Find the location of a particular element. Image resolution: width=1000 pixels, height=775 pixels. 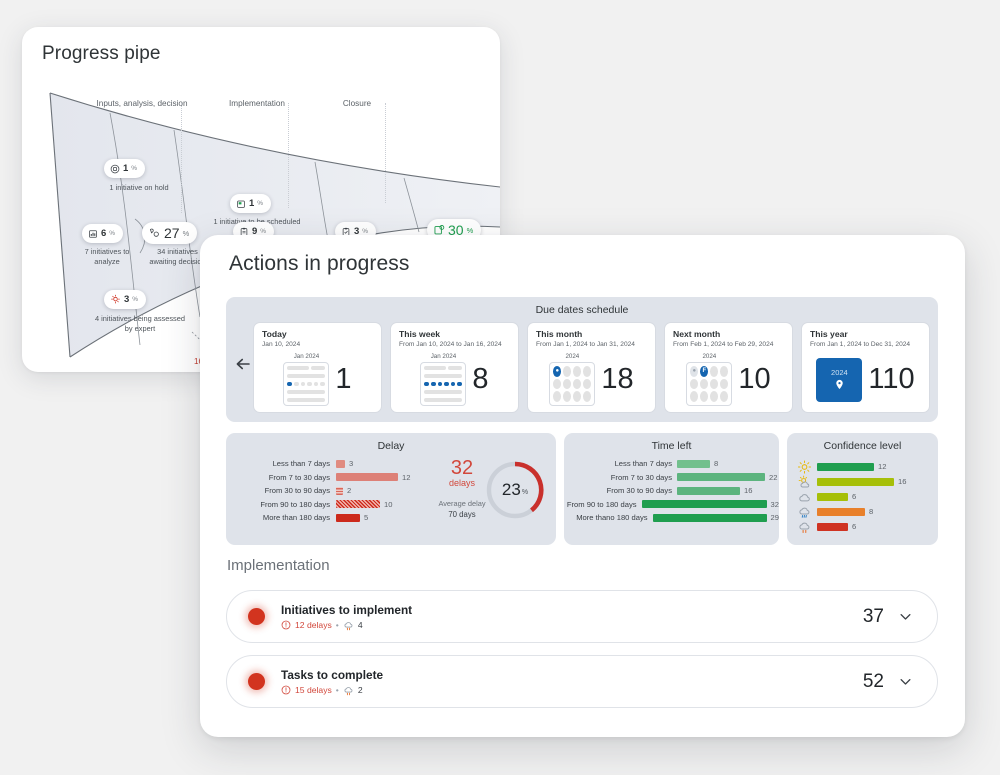

pipe-stage-label-2: Closure is located at coordinates (357, 103).